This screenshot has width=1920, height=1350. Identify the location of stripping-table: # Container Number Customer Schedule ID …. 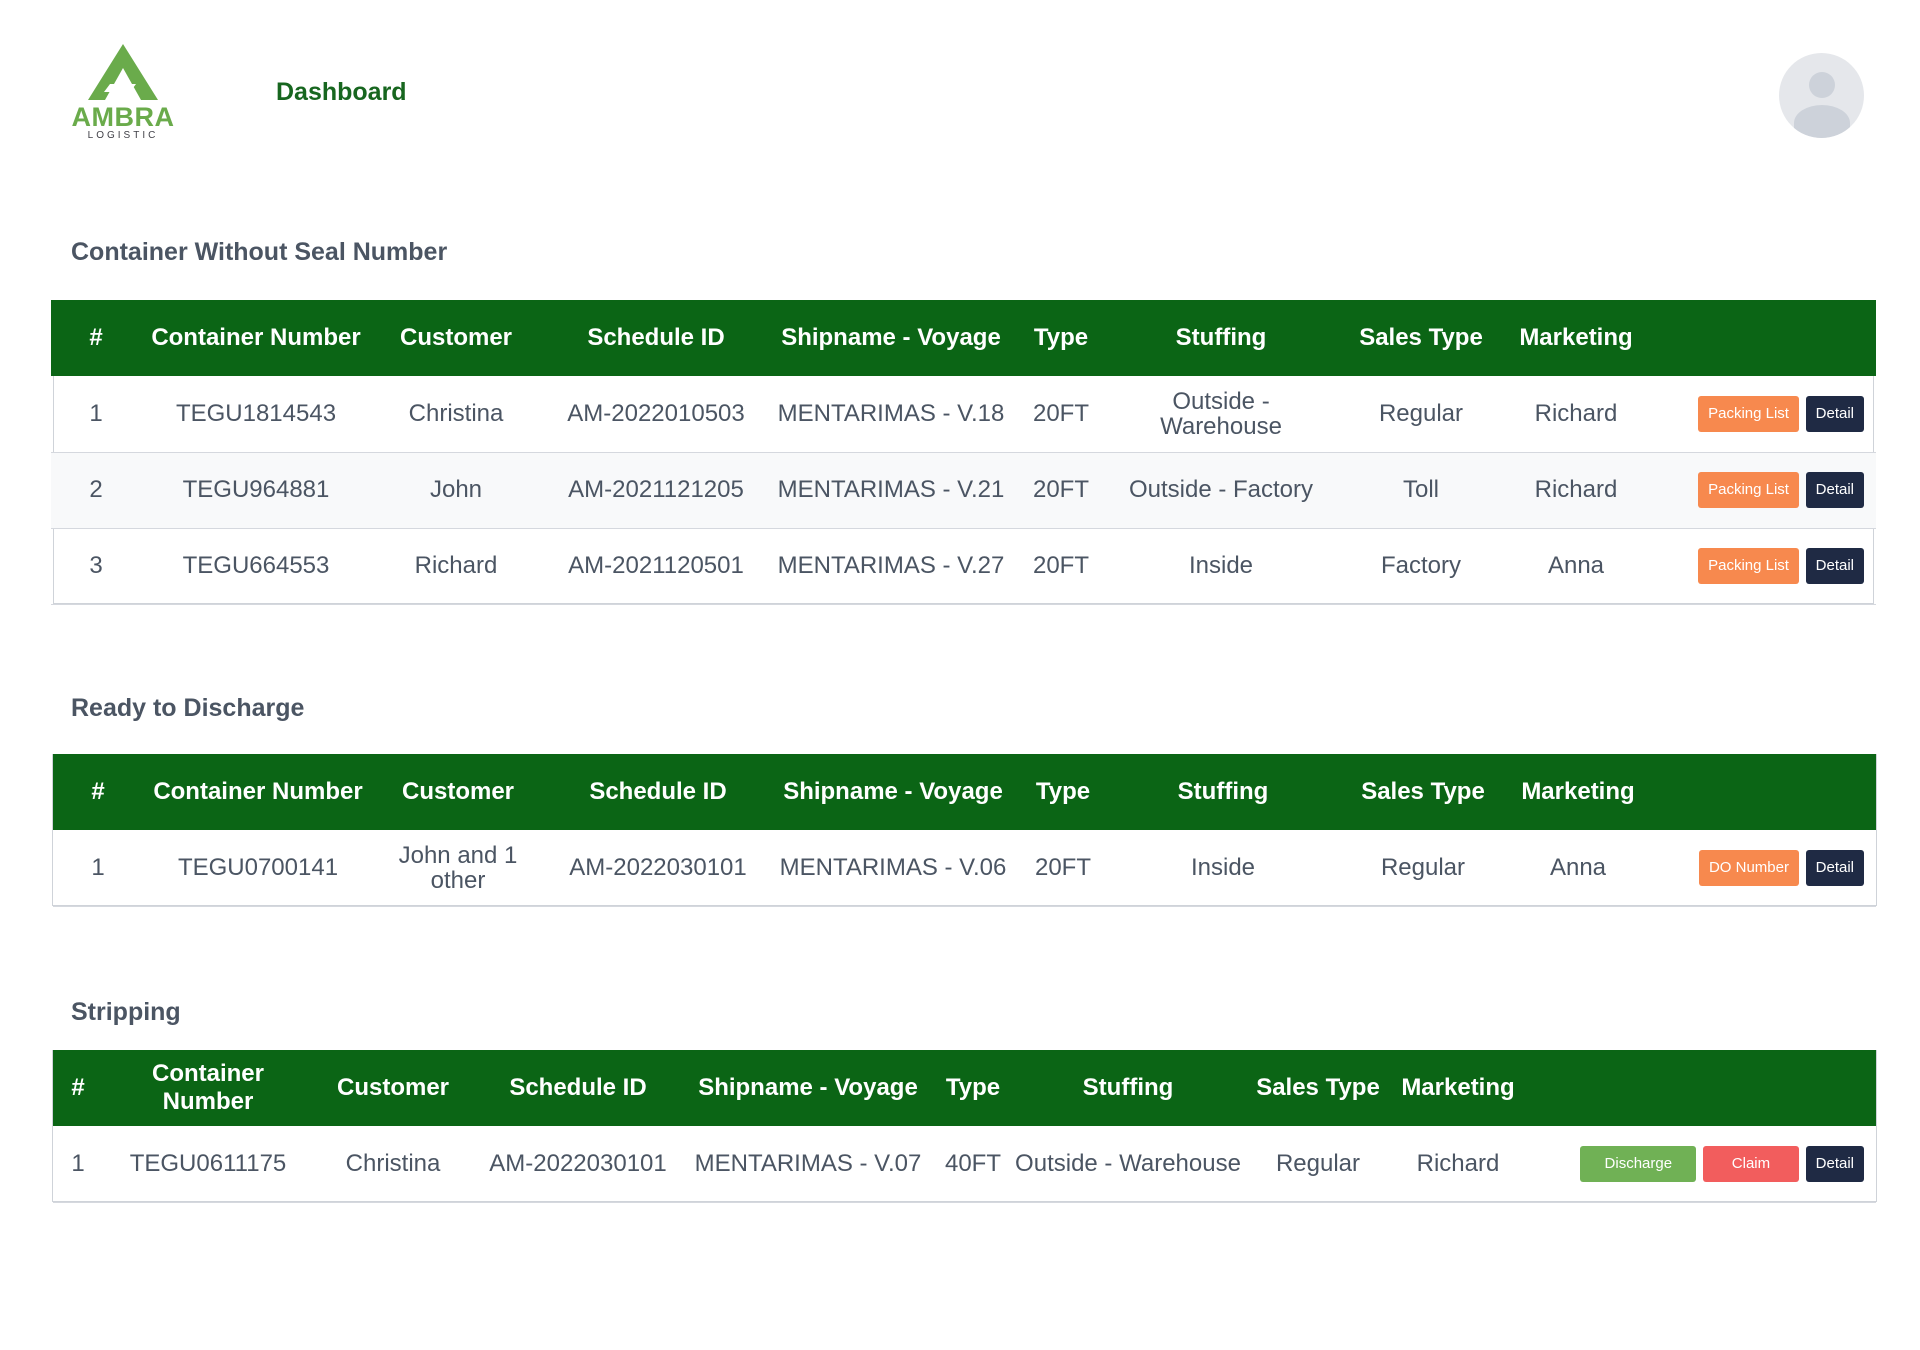
(964, 1126).